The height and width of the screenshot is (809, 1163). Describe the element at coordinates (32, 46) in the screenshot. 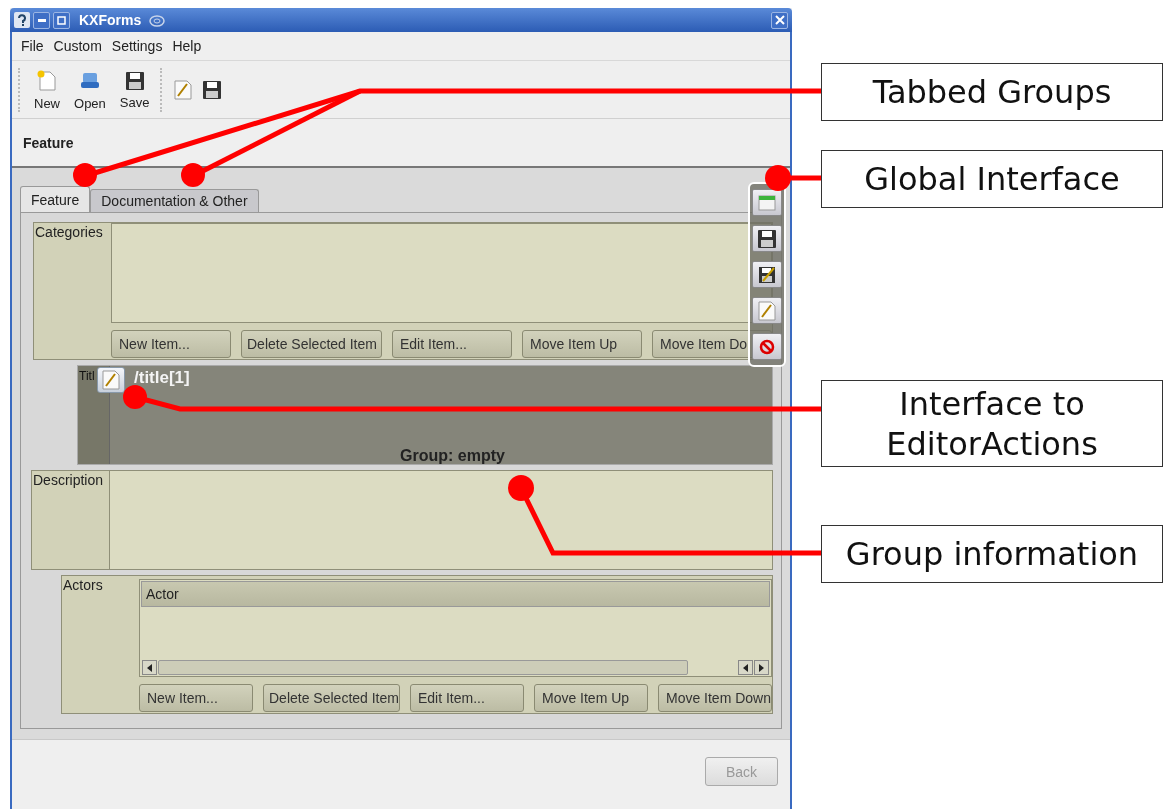

I see `menu-item: File` at that location.